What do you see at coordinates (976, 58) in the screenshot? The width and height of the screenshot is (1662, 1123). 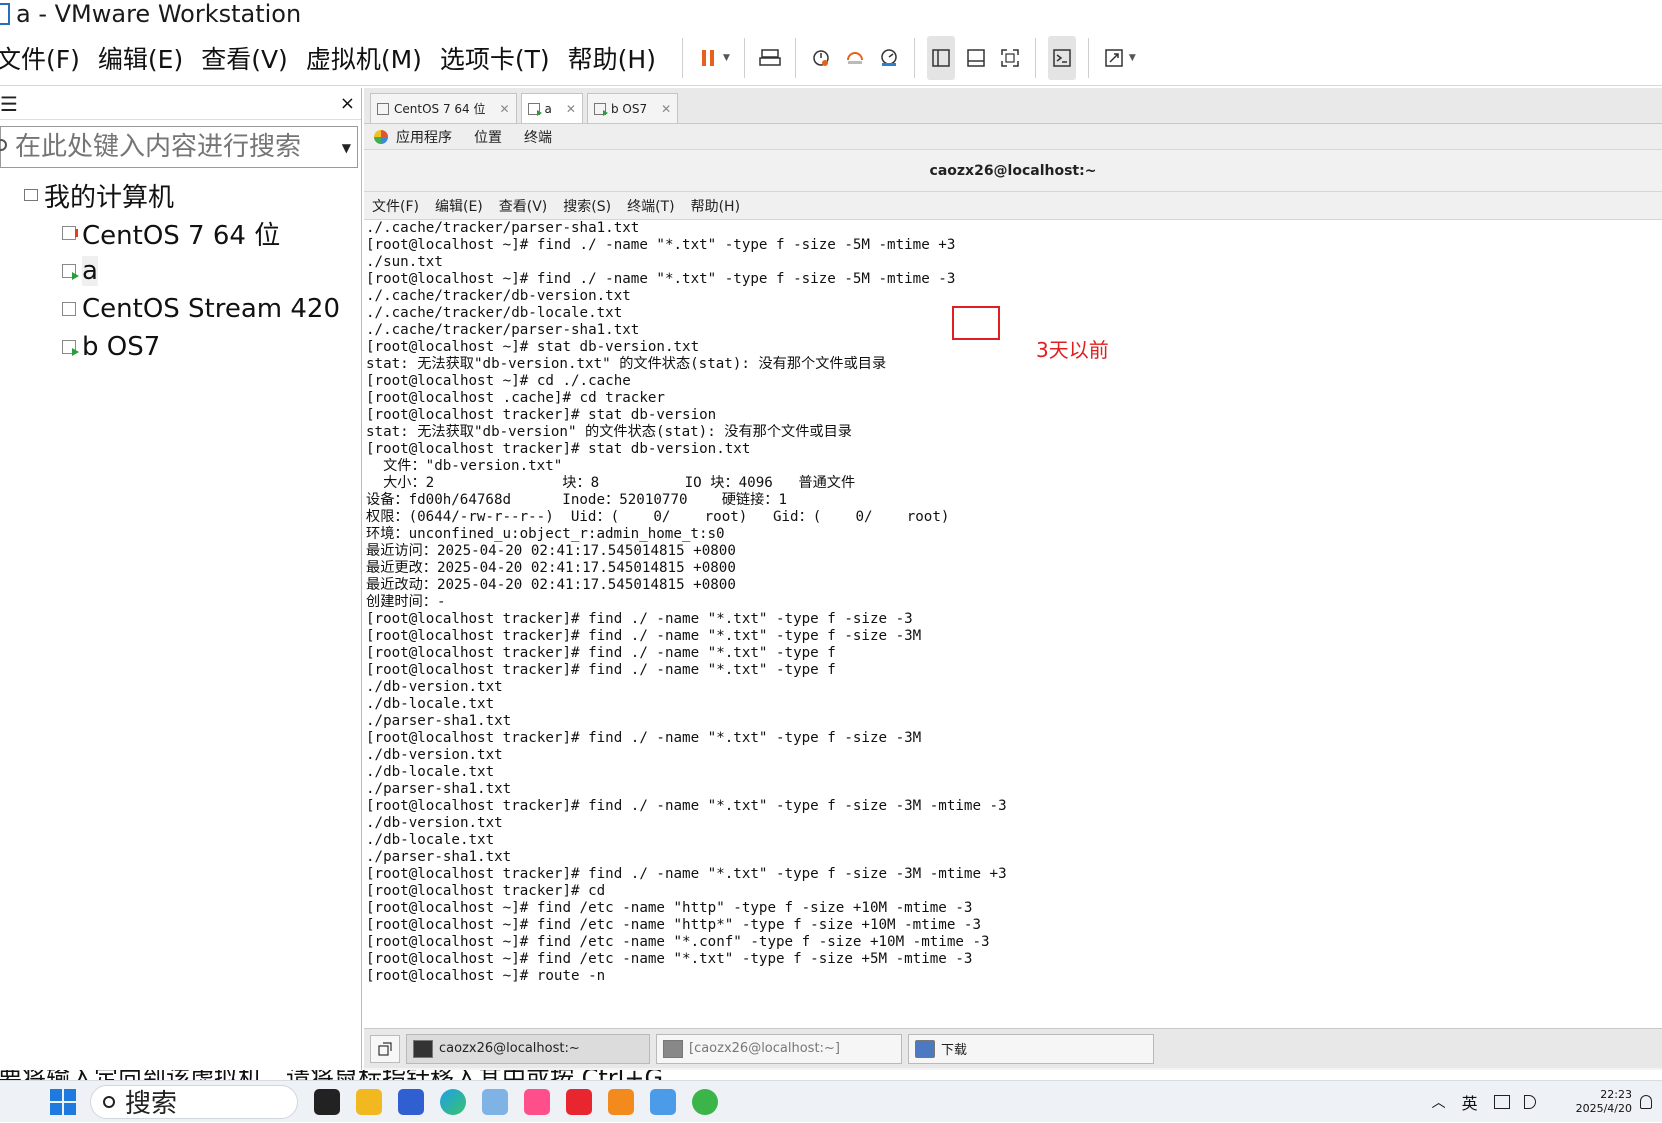 I see `thumbnail-bar-icon` at bounding box center [976, 58].